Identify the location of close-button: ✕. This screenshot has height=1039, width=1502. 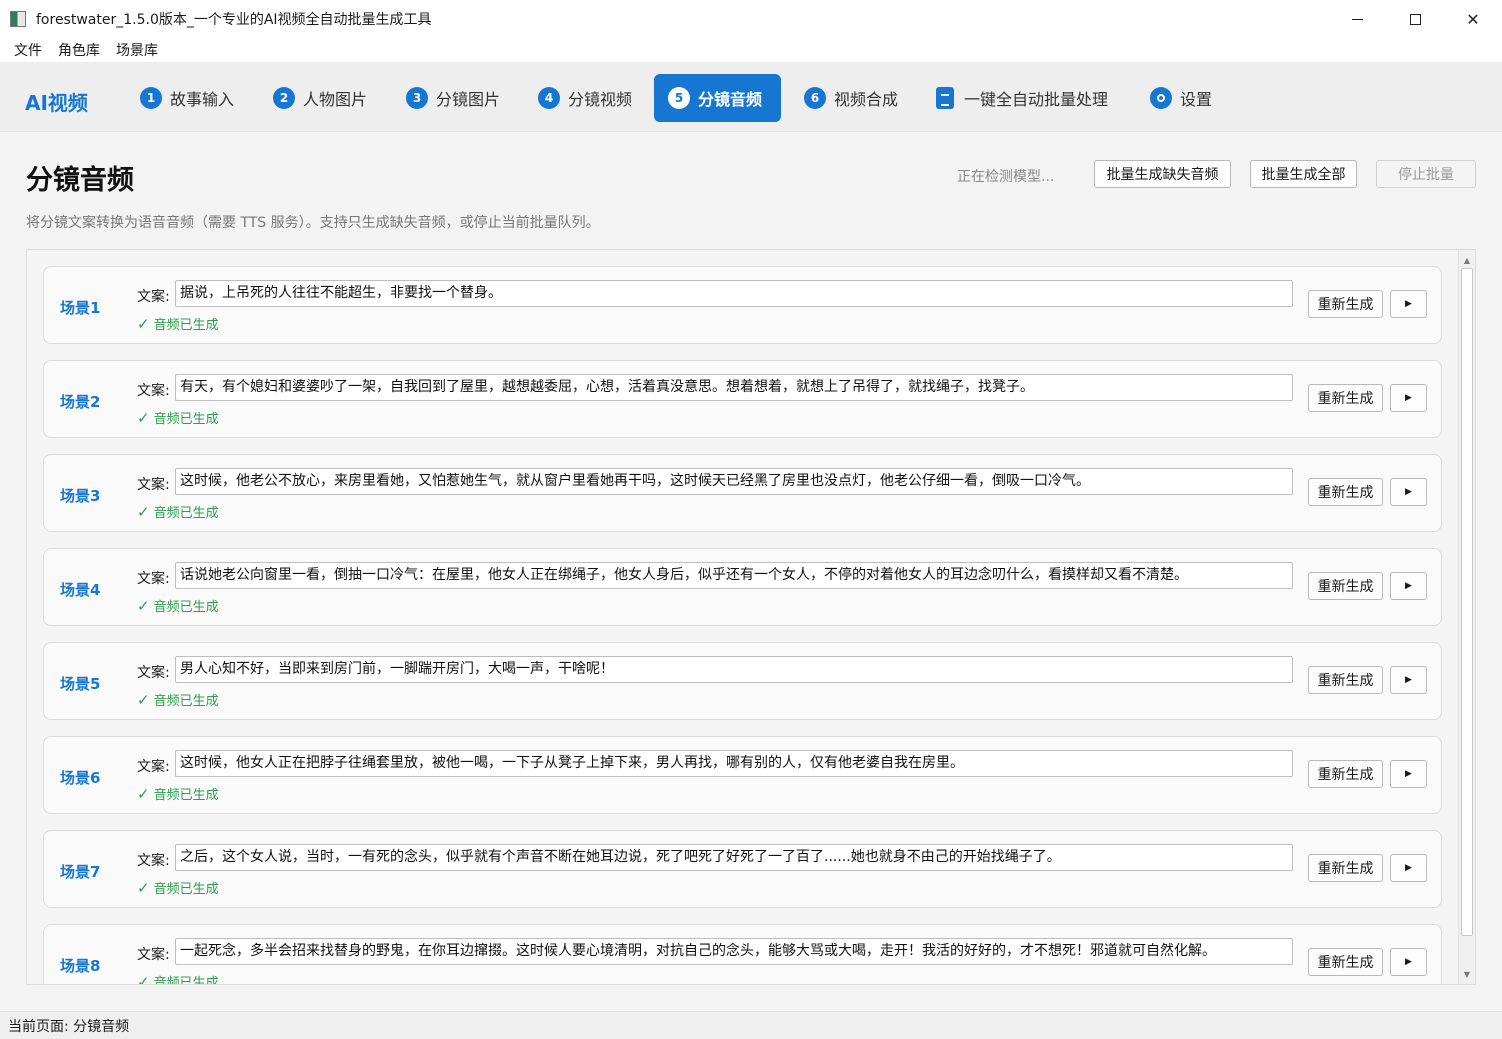
(1473, 19).